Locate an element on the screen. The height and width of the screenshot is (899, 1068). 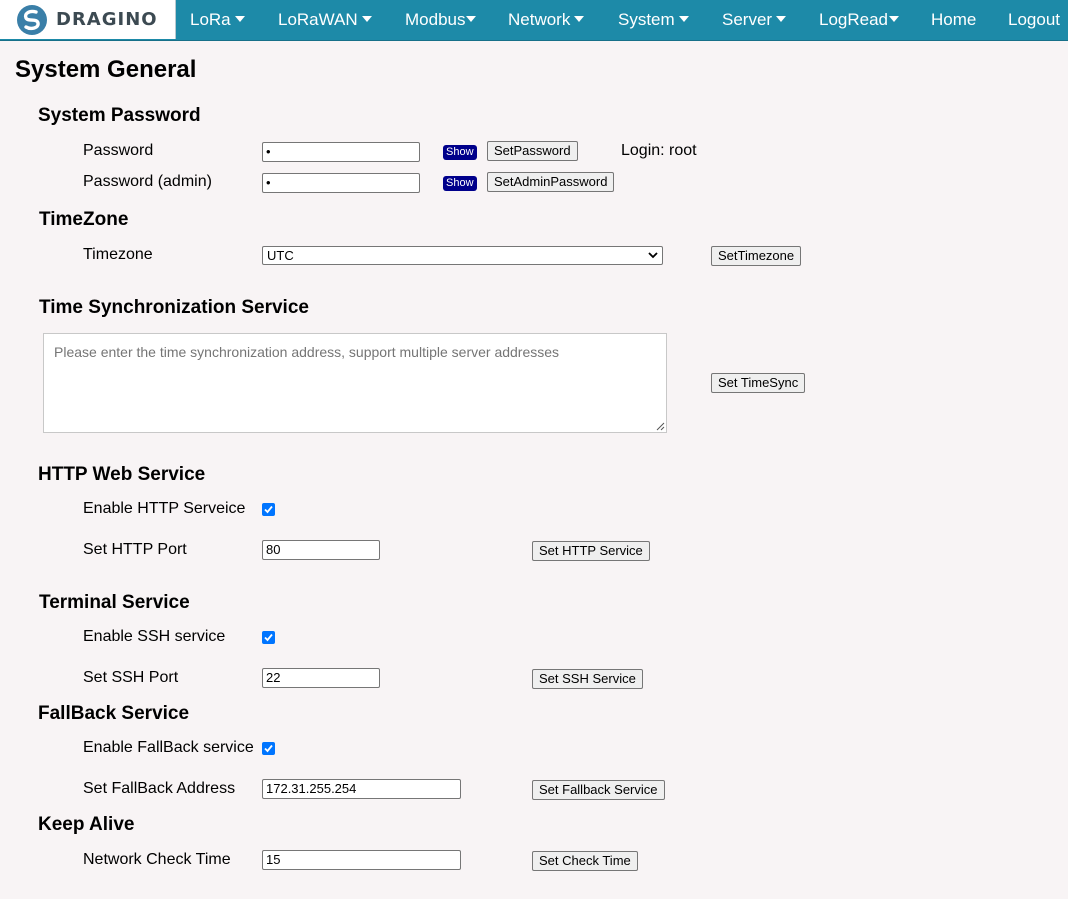
nav-system: System is located at coordinates (653, 20).